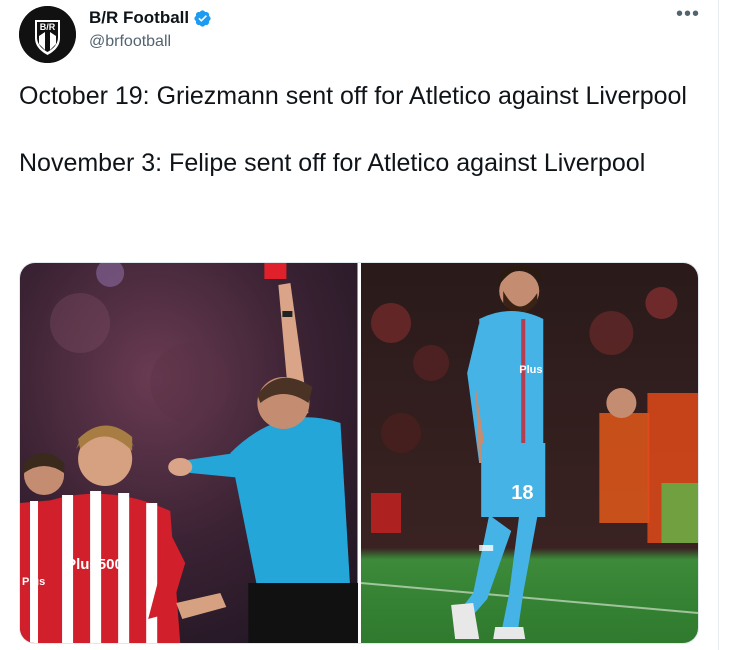  Describe the element at coordinates (522, 493) in the screenshot. I see `svg-text: 18` at that location.